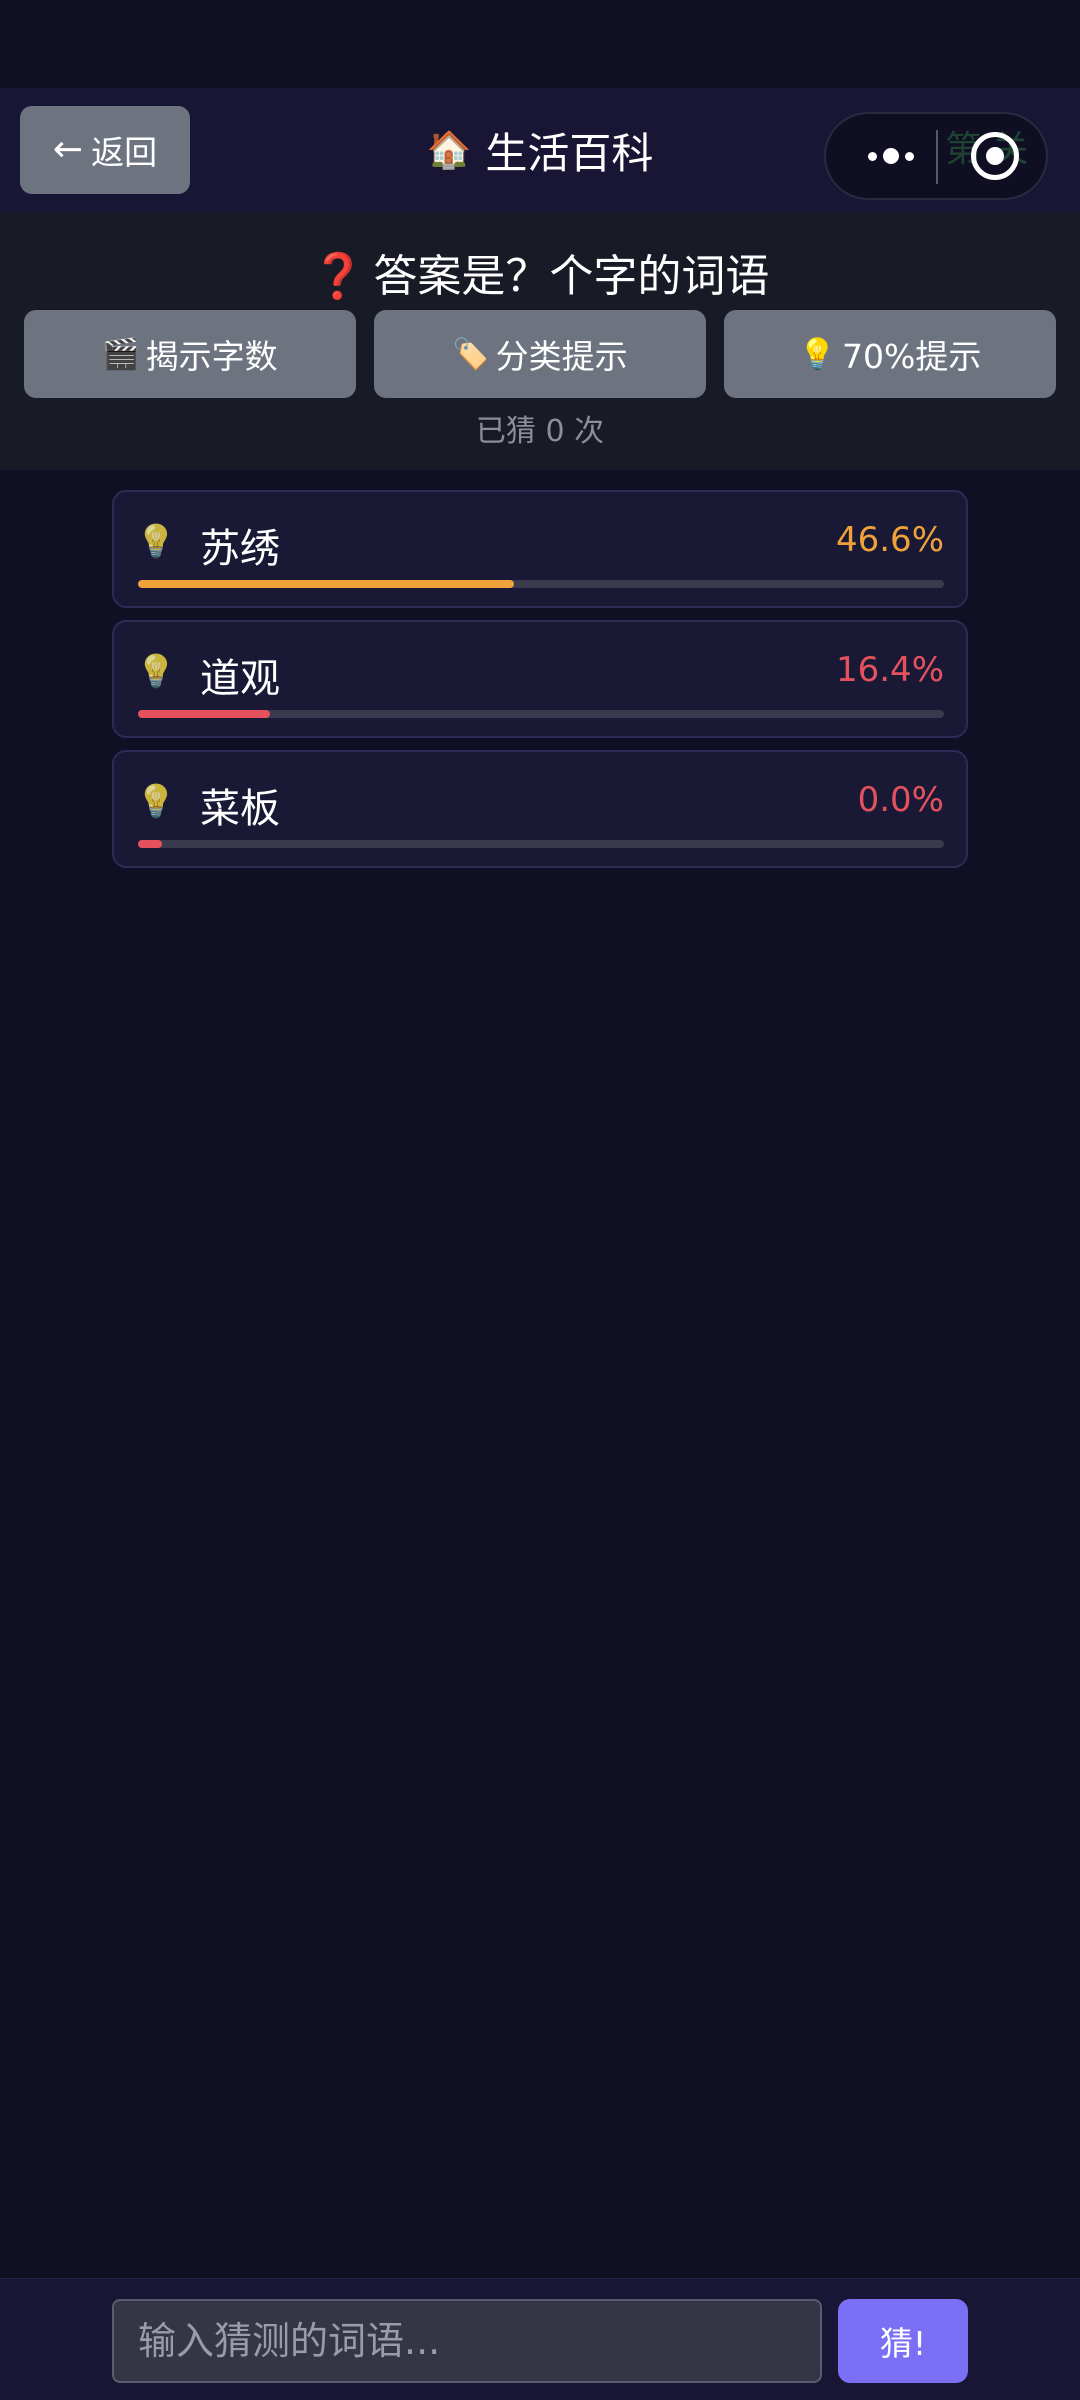 The height and width of the screenshot is (2400, 1080). What do you see at coordinates (571, 276) in the screenshot?
I see `question-label: 答案是？个字的词语` at bounding box center [571, 276].